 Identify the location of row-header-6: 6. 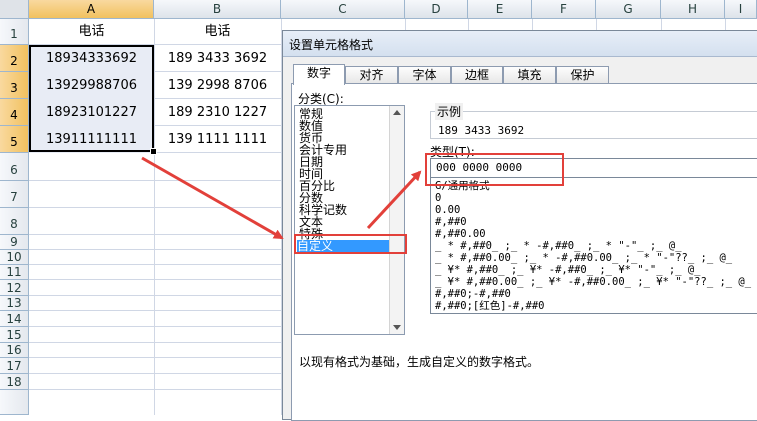
(14, 167).